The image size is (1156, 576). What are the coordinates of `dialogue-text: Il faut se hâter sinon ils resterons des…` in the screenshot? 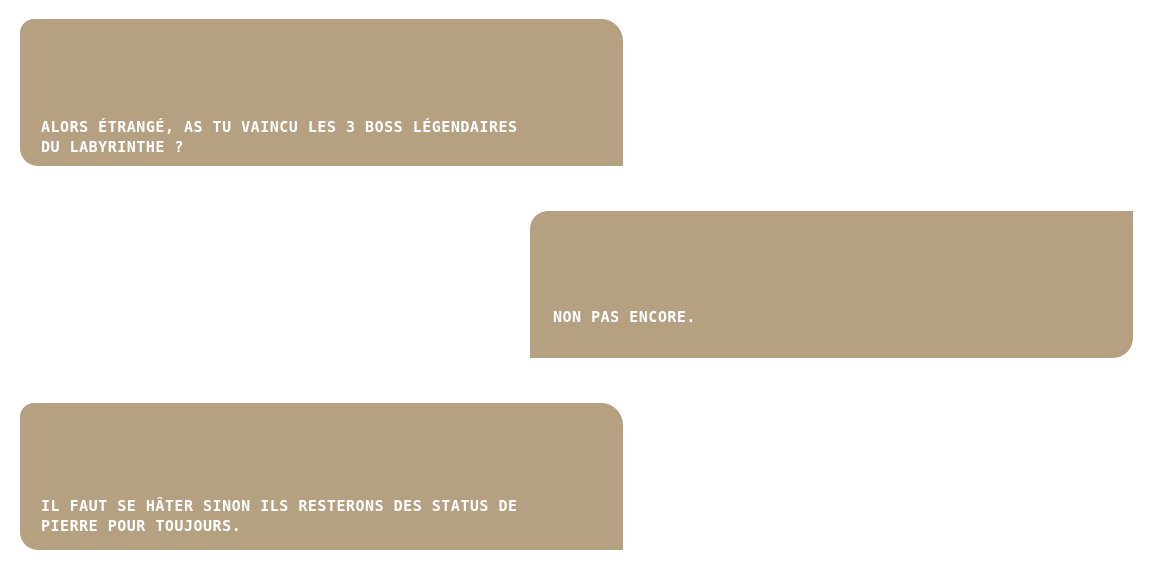 It's located at (279, 516).